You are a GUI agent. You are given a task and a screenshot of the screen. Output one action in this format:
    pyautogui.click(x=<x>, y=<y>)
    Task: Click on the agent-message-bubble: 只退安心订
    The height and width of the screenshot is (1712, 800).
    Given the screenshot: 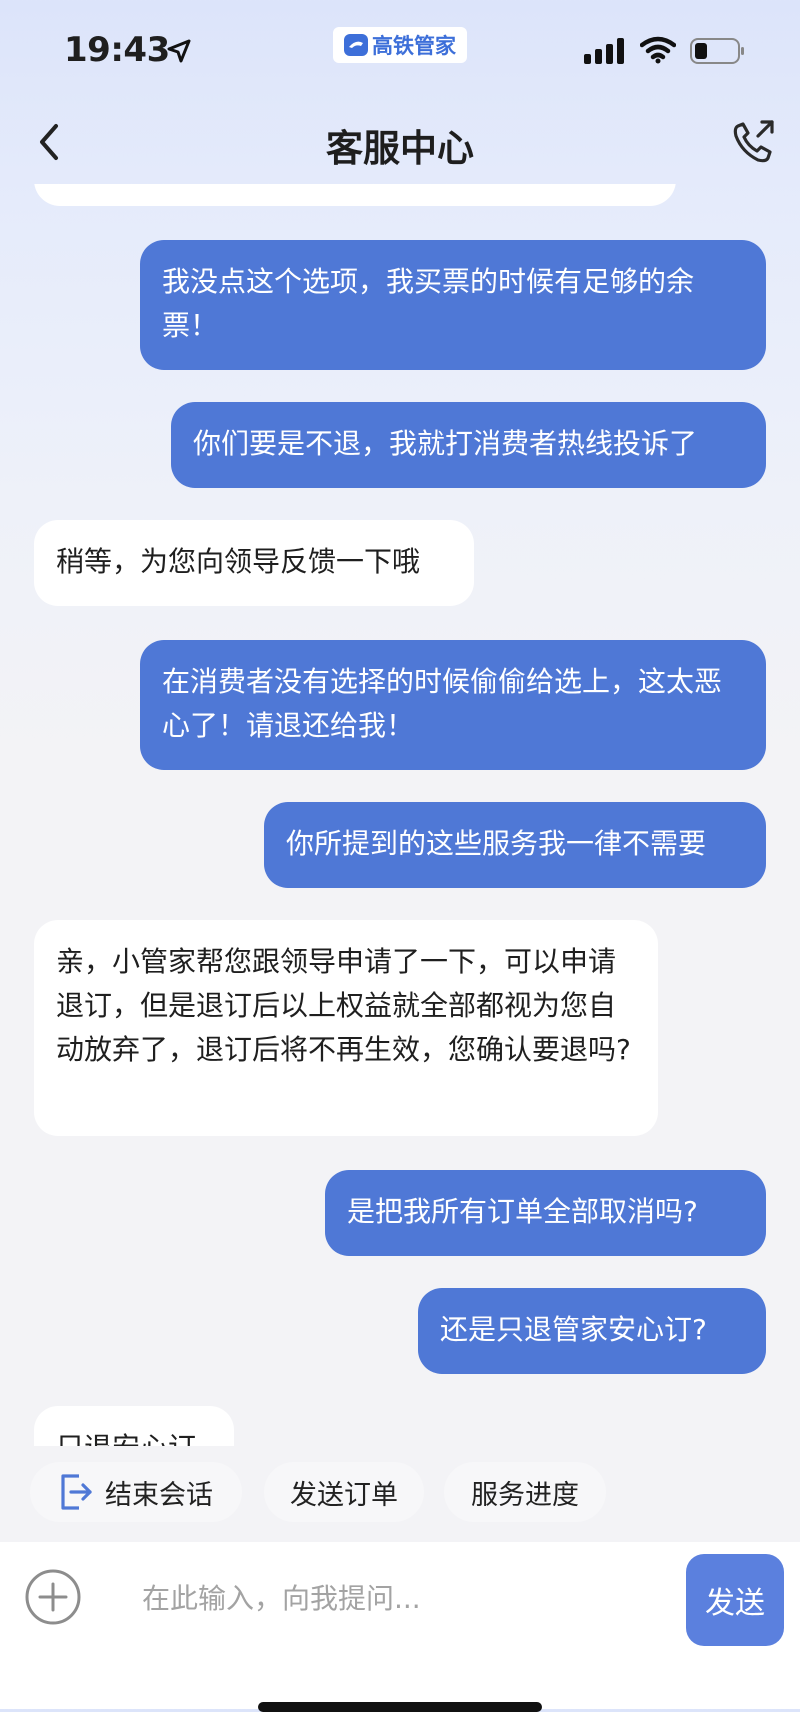 What is the action you would take?
    pyautogui.click(x=134, y=1426)
    